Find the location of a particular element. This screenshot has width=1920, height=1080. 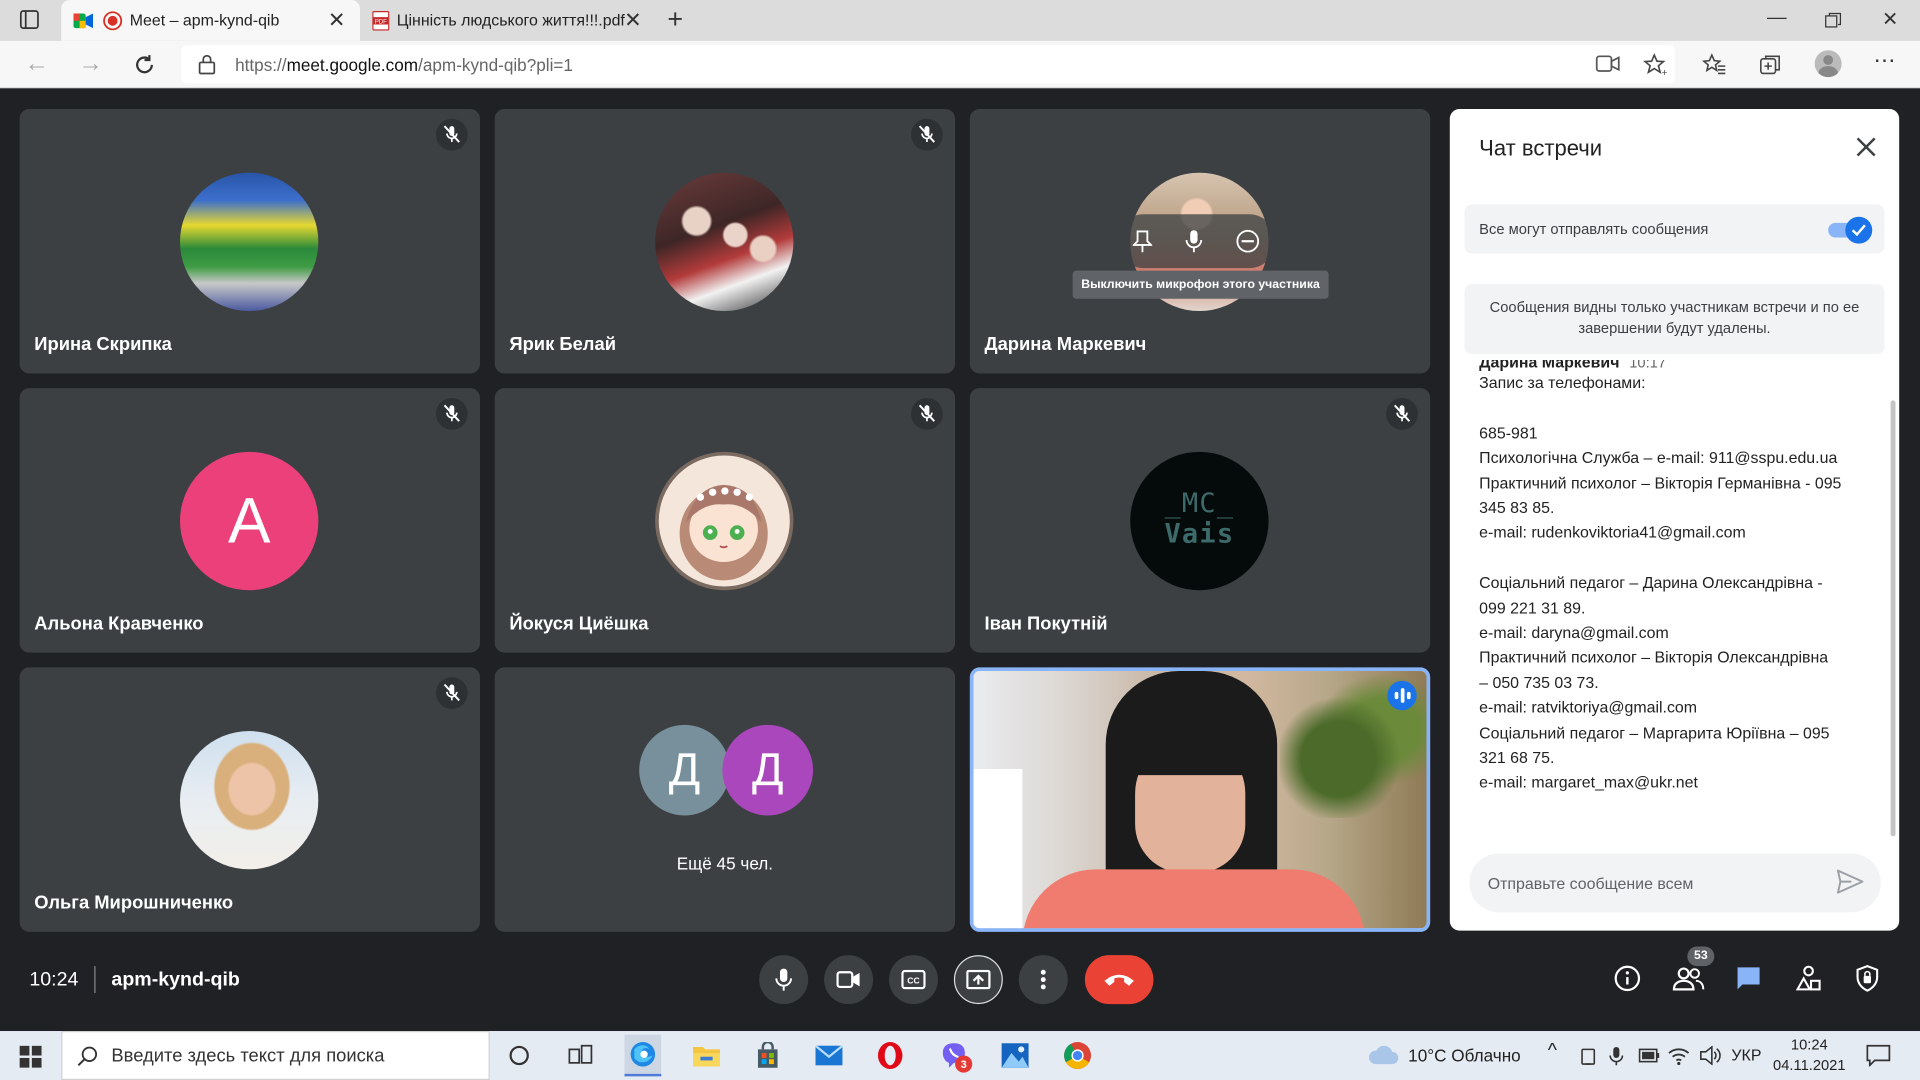

chat-input: Отправьте сообщение всем is located at coordinates (1675, 883).